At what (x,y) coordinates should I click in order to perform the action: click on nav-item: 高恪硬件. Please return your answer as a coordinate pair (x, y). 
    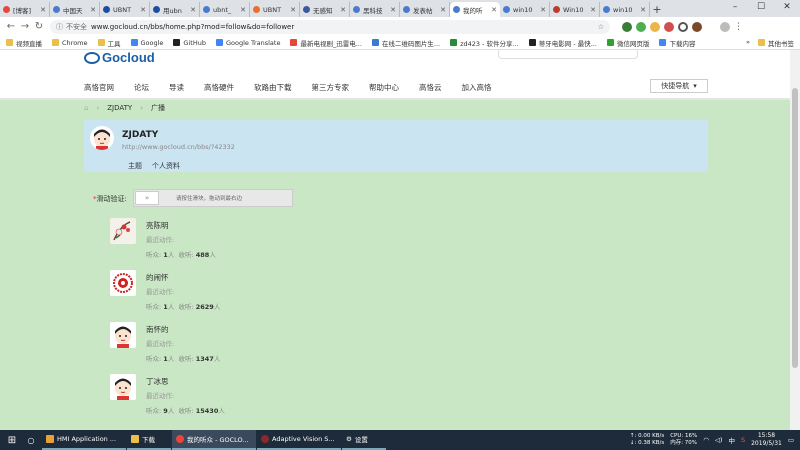
    Looking at the image, I should click on (219, 87).